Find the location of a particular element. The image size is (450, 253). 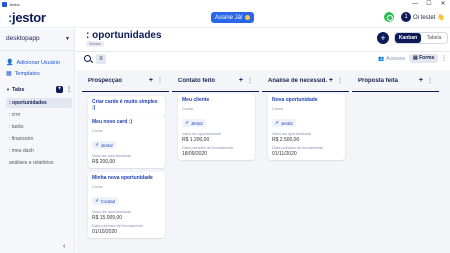

app-header: :jestor Assine Já! 1 Oi testet 👋 is located at coordinates (225, 18).